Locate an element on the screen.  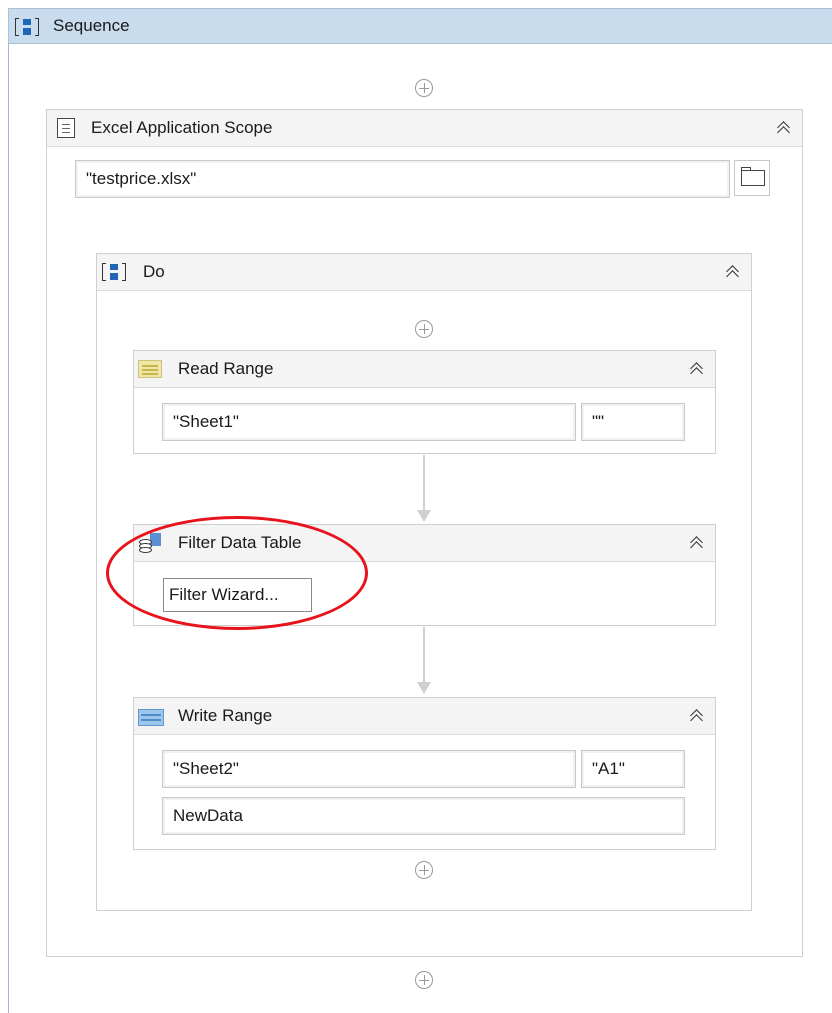
folder-icon is located at coordinates (753, 178).